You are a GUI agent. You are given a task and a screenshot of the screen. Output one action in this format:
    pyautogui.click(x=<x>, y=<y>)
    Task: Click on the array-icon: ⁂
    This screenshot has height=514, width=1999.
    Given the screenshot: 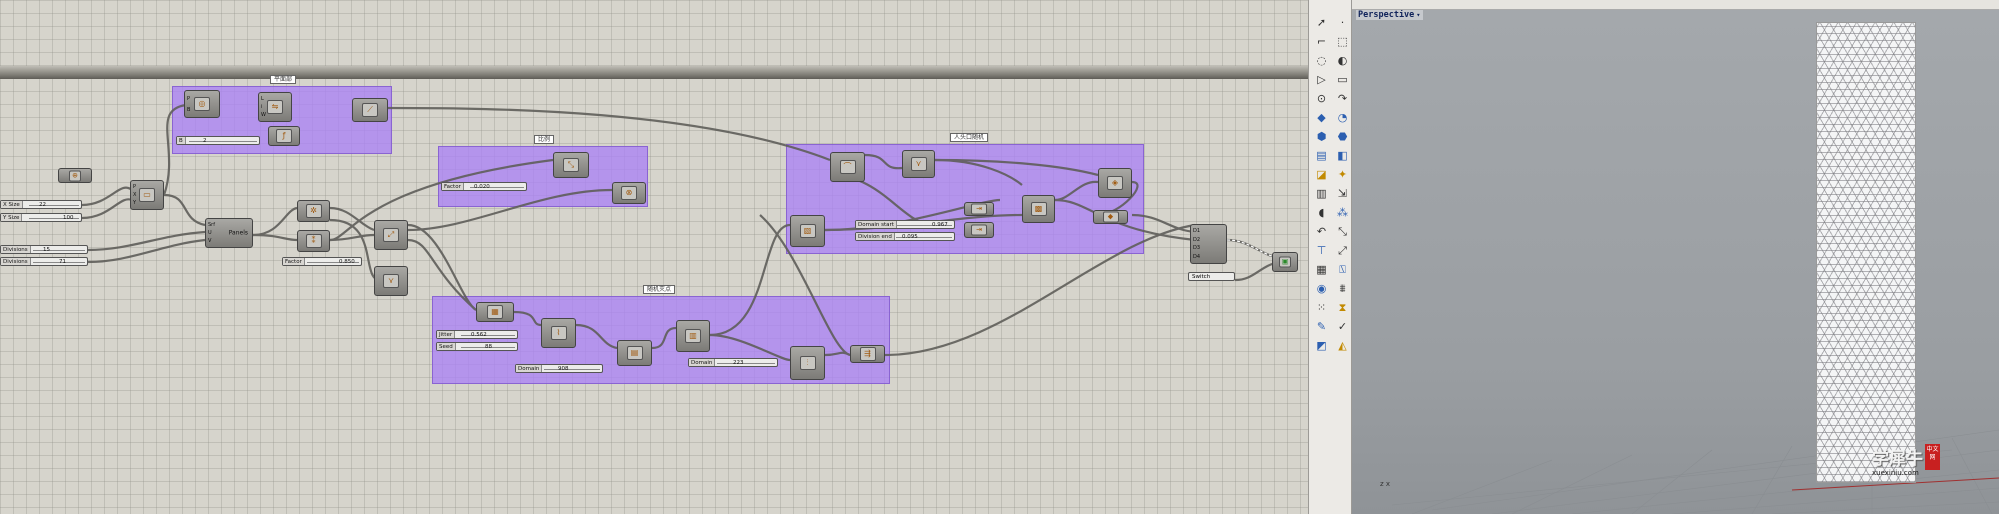 What is the action you would take?
    pyautogui.click(x=1342, y=212)
    